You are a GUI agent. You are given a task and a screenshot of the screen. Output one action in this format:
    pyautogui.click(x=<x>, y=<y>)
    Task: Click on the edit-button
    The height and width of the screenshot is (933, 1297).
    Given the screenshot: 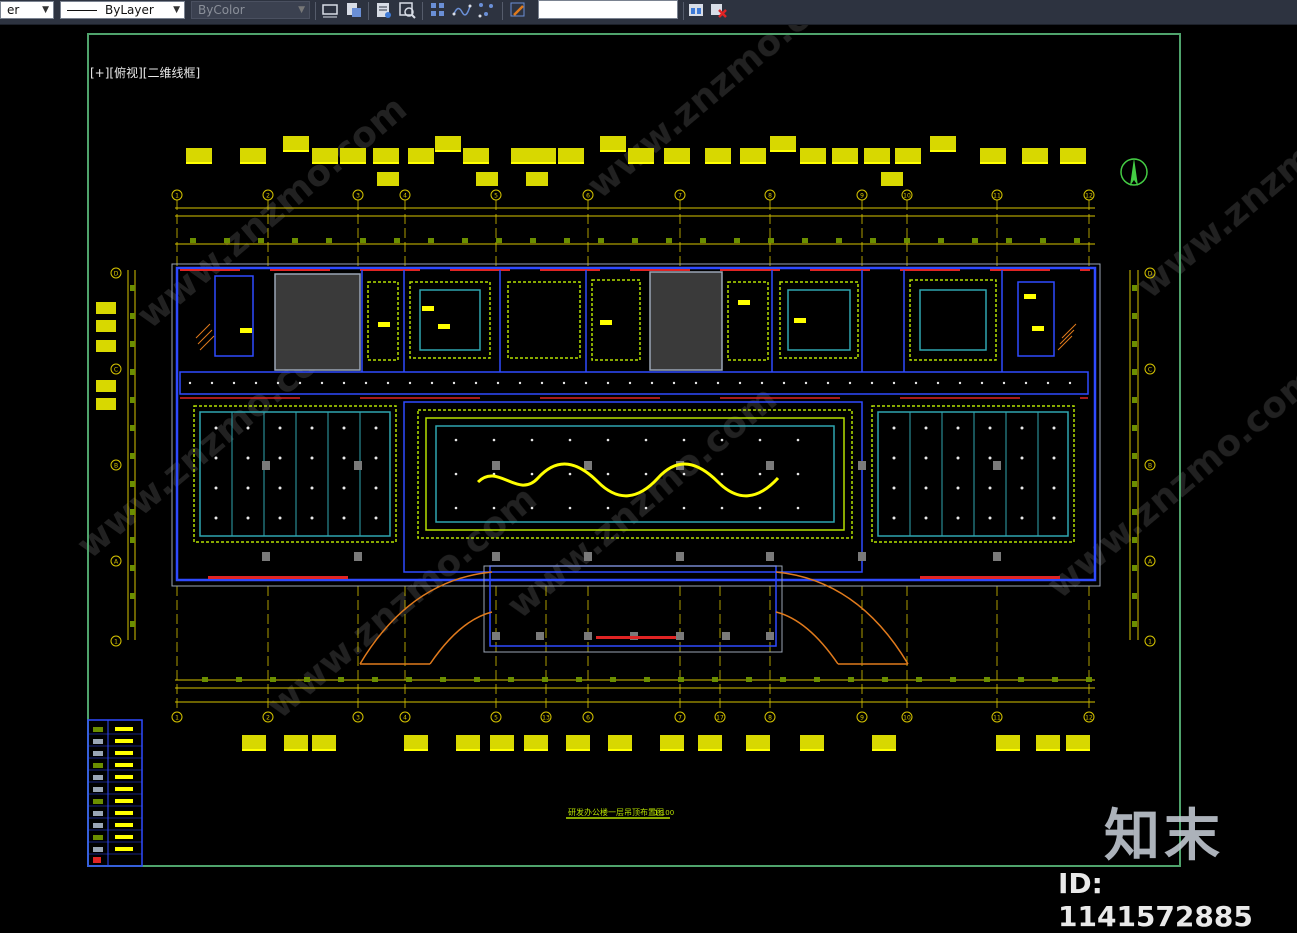 What is the action you would take?
    pyautogui.click(x=518, y=10)
    